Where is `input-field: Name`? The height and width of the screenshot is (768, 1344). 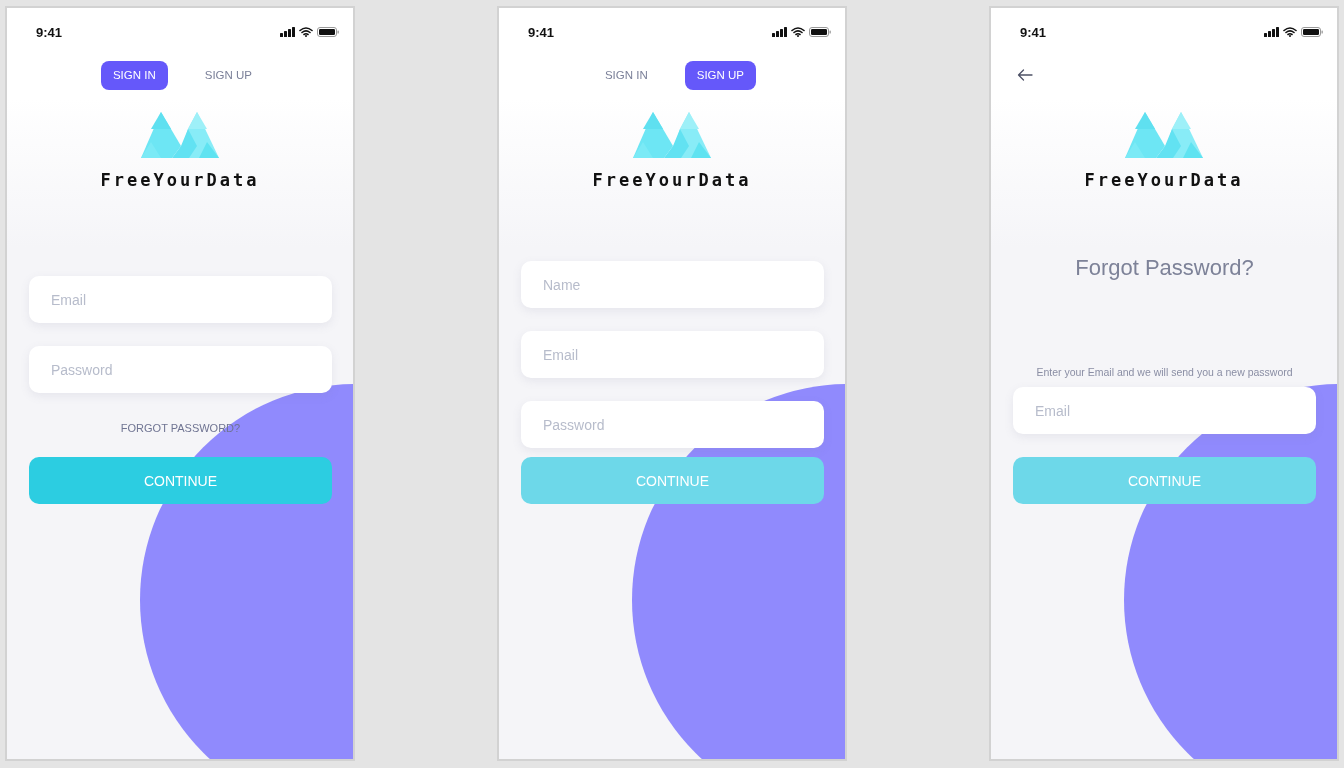 input-field: Name is located at coordinates (672, 284).